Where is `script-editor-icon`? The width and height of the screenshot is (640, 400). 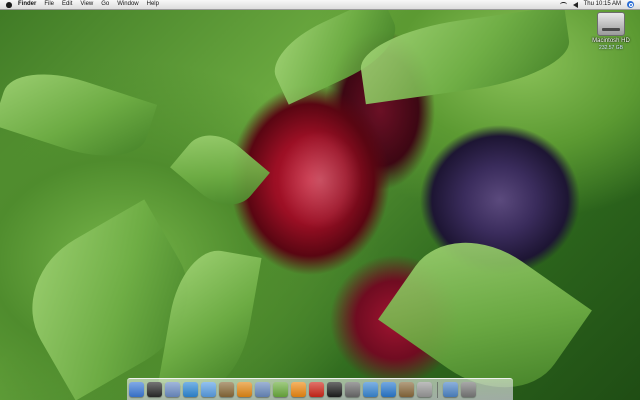 script-editor-icon is located at coordinates (352, 389).